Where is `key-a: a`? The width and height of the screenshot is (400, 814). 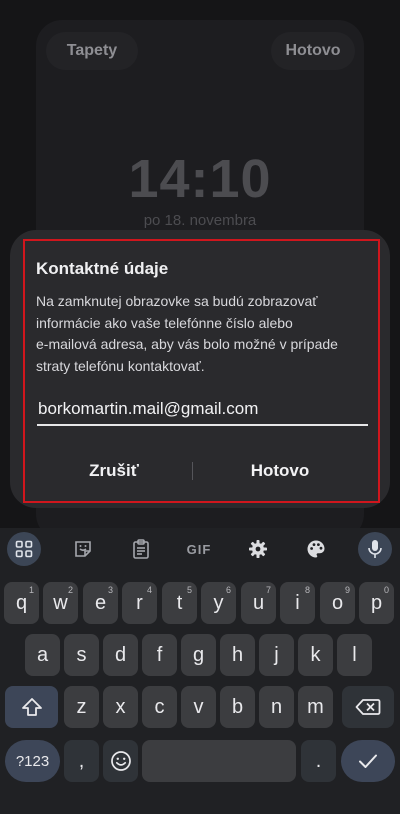
key-a: a is located at coordinates (42, 655).